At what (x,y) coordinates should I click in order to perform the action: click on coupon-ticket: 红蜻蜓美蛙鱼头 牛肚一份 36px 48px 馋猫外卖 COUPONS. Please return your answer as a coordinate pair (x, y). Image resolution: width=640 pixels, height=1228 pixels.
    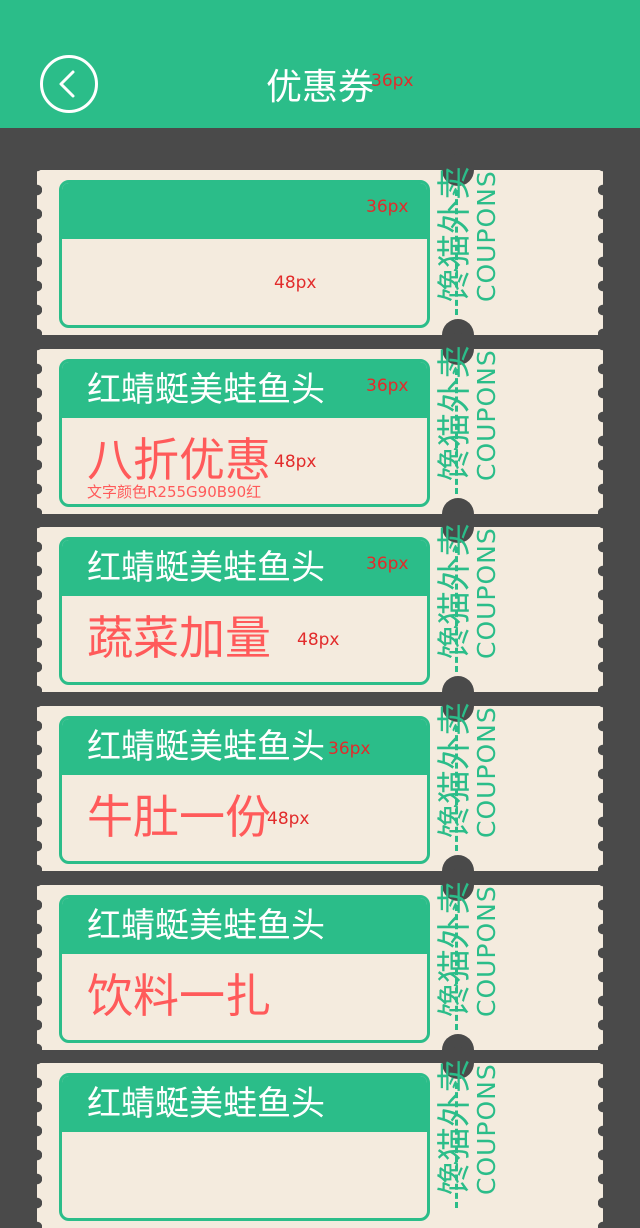
    Looking at the image, I should click on (320, 788).